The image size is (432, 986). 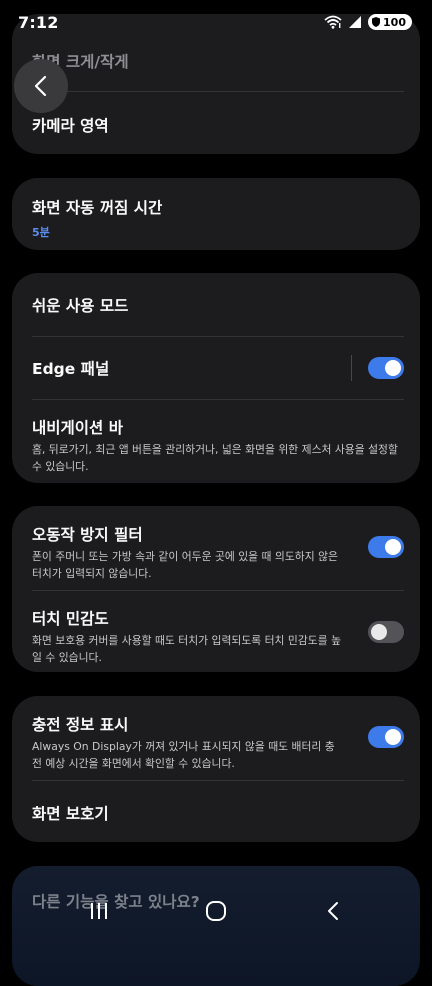 I want to click on back-icon, so click(x=333, y=911).